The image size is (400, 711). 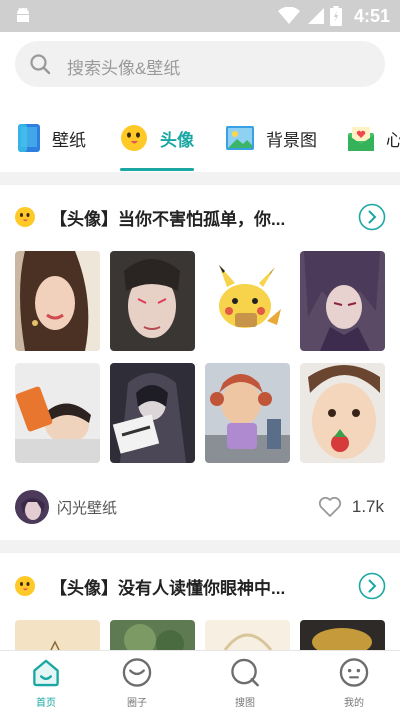 I want to click on battery-icon, so click(x=335, y=16).